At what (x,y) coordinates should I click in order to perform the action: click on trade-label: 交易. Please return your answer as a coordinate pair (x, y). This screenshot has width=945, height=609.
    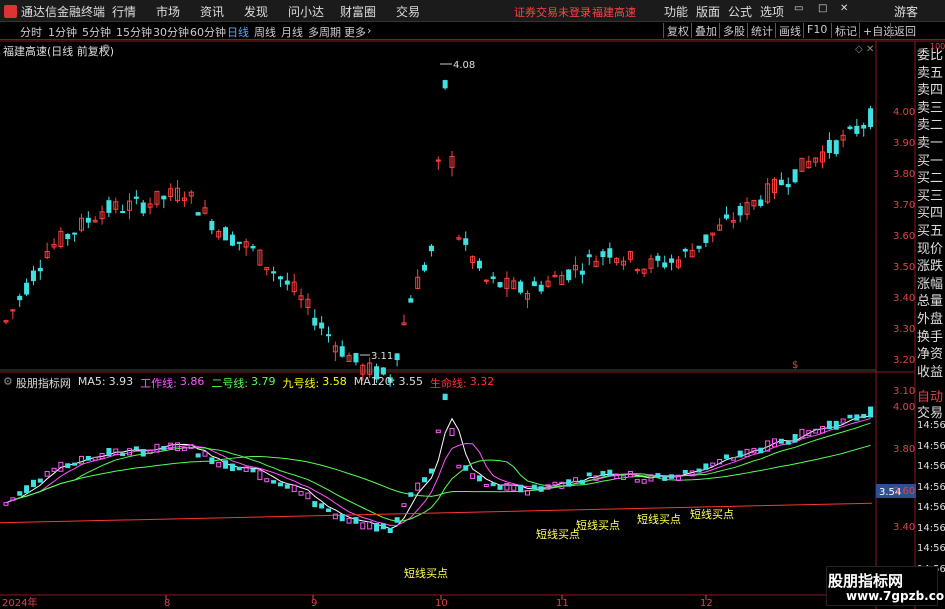
    Looking at the image, I should click on (931, 411).